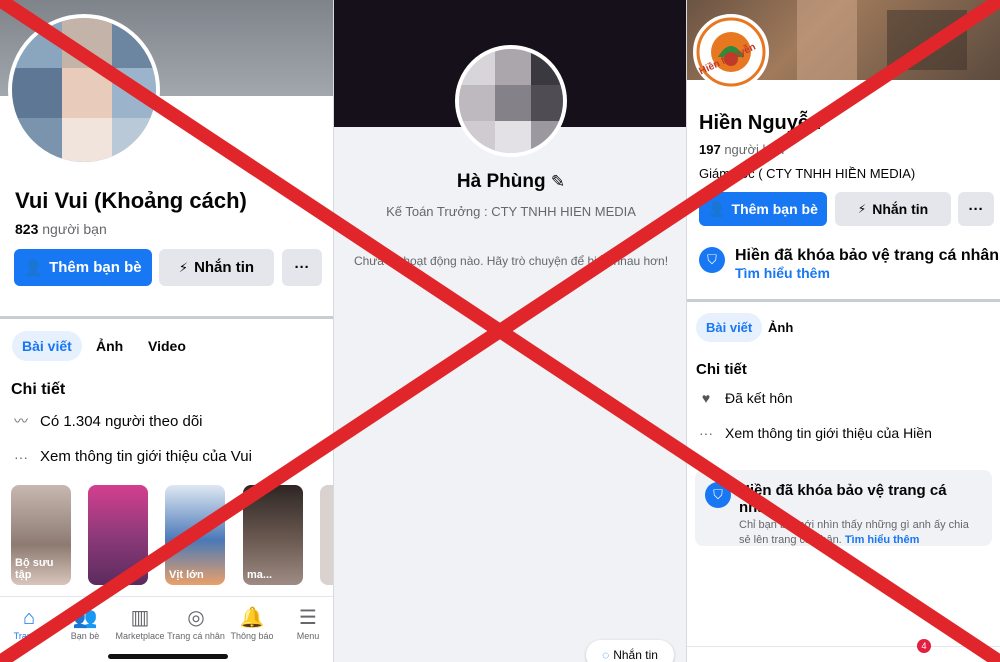 This screenshot has width=1000, height=662. Describe the element at coordinates (606, 655) in the screenshot. I see `chat-icon: ◌` at that location.